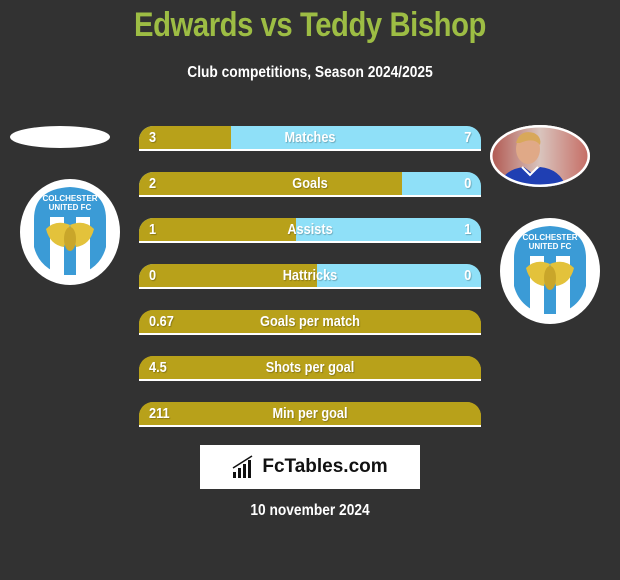 This screenshot has width=620, height=580. Describe the element at coordinates (310, 72) in the screenshot. I see `competition-subtitle: Club competitions, Season 2024/2025` at that location.